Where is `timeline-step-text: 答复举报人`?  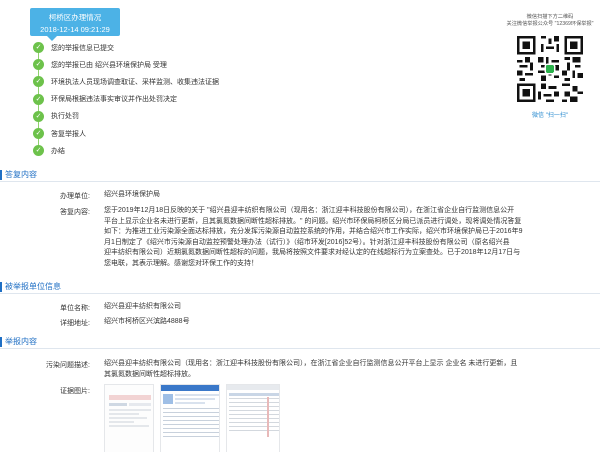
timeline-step-text: 答复举报人 is located at coordinates (68, 134).